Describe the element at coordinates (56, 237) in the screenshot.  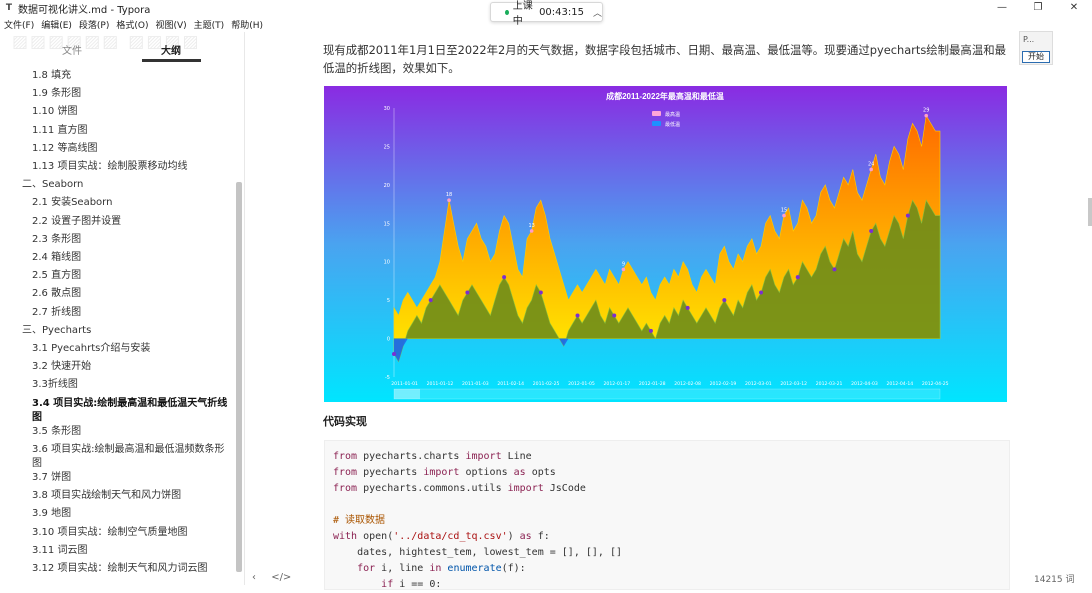
I see `outline-item: 2.3 条形图` at that location.